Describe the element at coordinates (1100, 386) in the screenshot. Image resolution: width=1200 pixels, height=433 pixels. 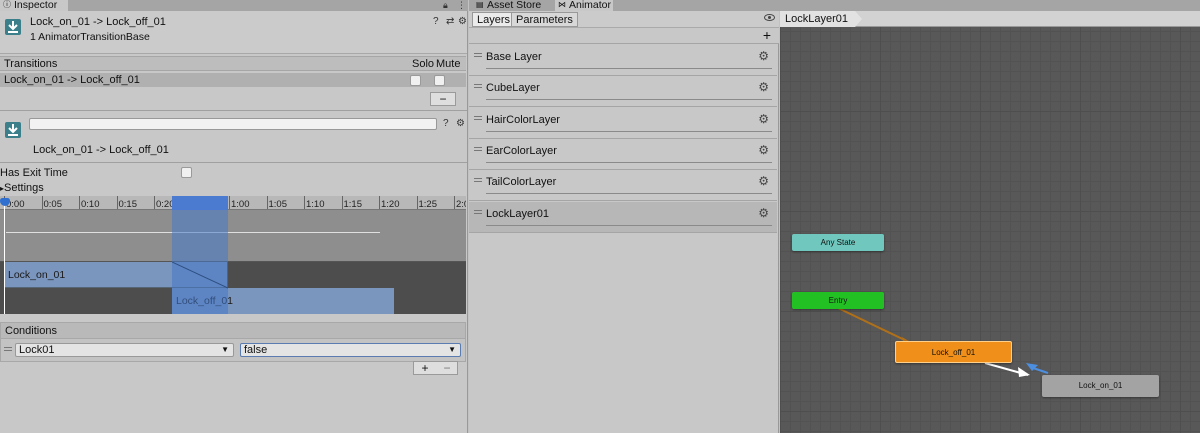
I see `node-lock-on: Lock_on_01` at that location.